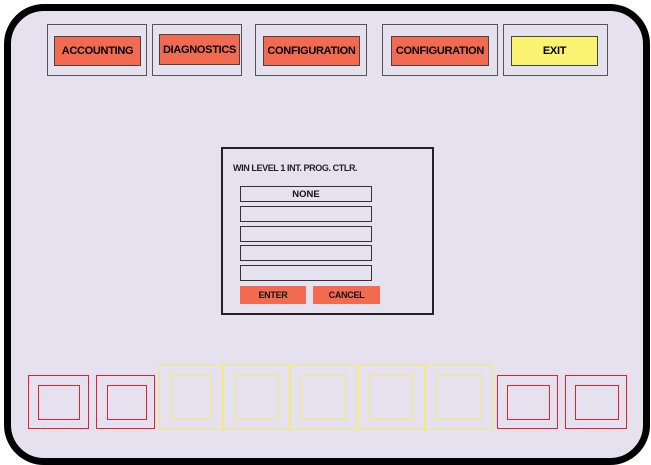  Describe the element at coordinates (295, 168) in the screenshot. I see `dialog-title: WIN LEVEL 1 INT. PROG. CTLR.` at that location.